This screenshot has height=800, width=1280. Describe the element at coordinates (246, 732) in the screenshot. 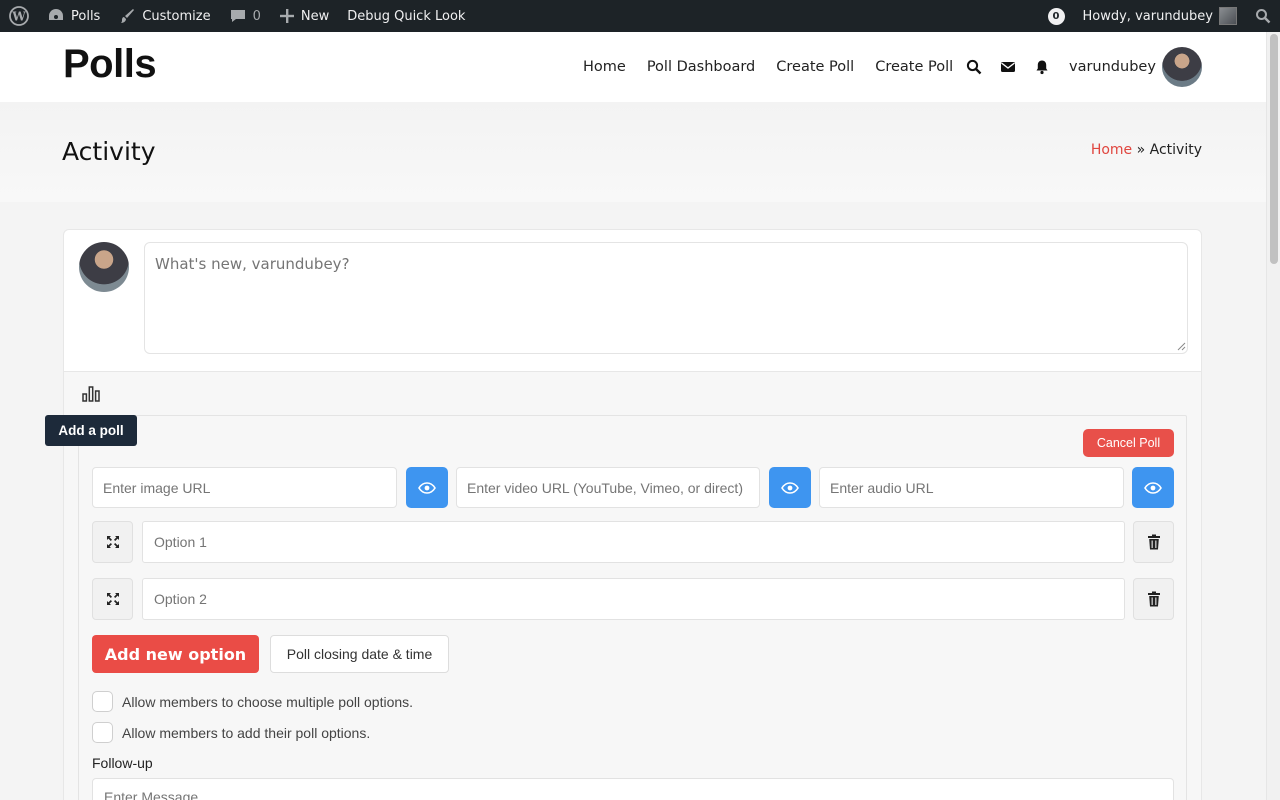

I see `allow-add-label: Allow members to add their poll options.` at that location.